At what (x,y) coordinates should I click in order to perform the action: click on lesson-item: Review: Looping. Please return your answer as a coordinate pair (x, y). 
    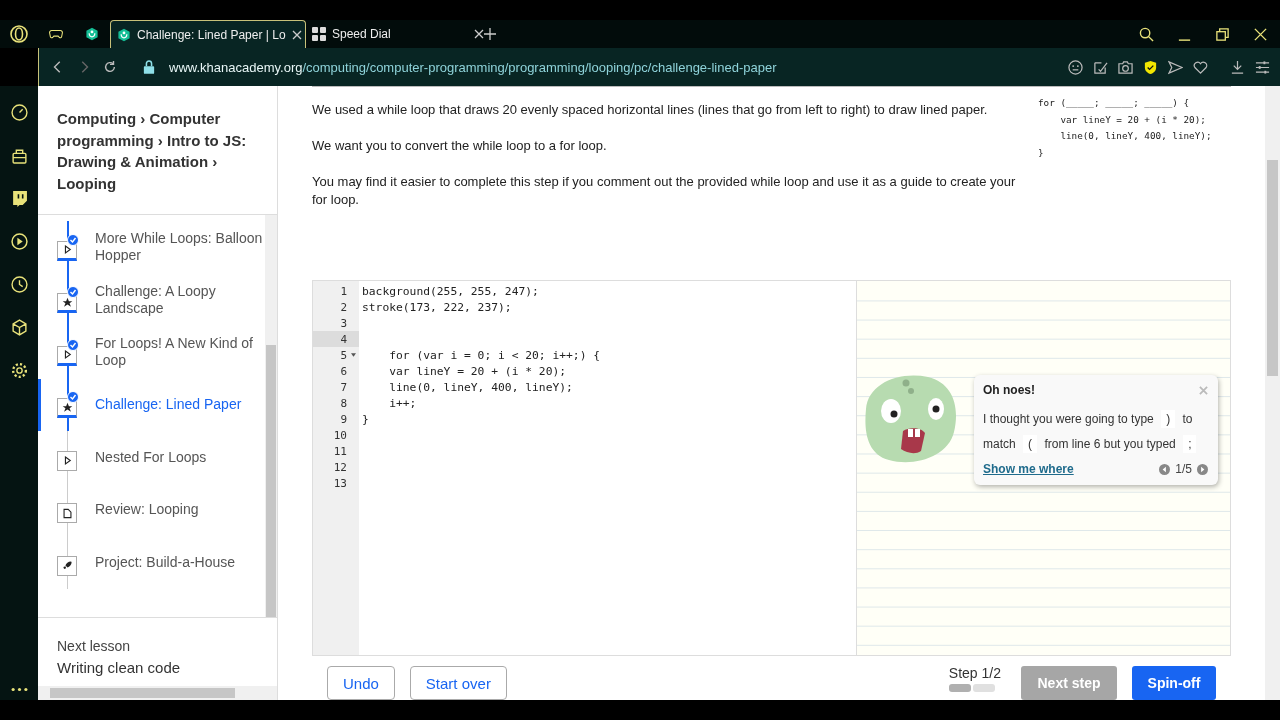
    Looking at the image, I should click on (151, 509).